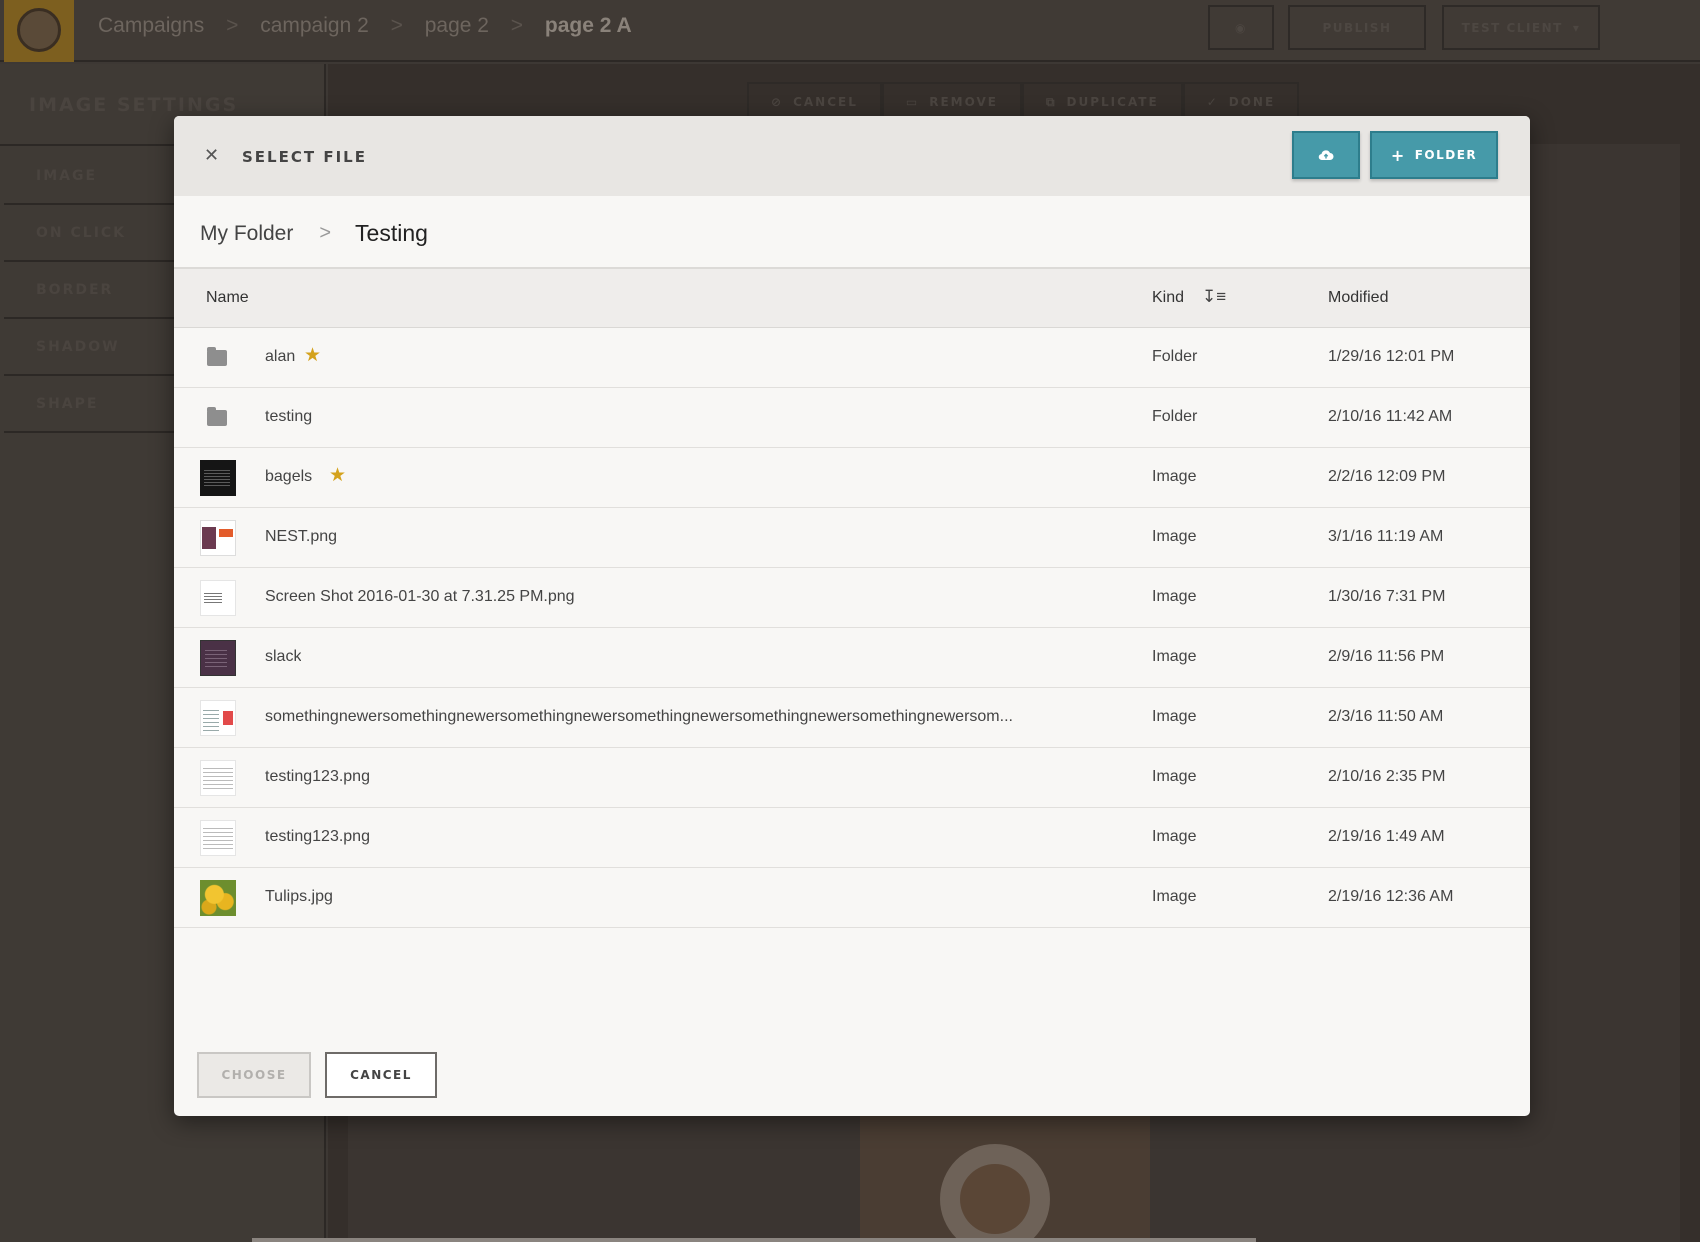  I want to click on file-modified: 2/3/16 11:50 AM, so click(1386, 716).